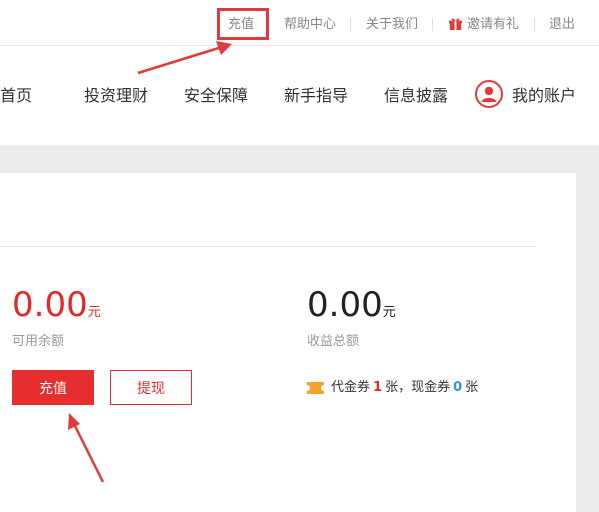 The image size is (599, 512). I want to click on total-income-unit: 元, so click(389, 312).